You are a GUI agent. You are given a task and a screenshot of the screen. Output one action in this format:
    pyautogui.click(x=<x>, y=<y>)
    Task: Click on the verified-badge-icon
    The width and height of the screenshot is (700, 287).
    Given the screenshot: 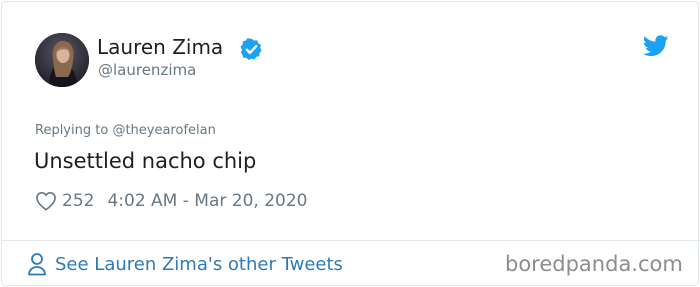 What is the action you would take?
    pyautogui.click(x=251, y=49)
    